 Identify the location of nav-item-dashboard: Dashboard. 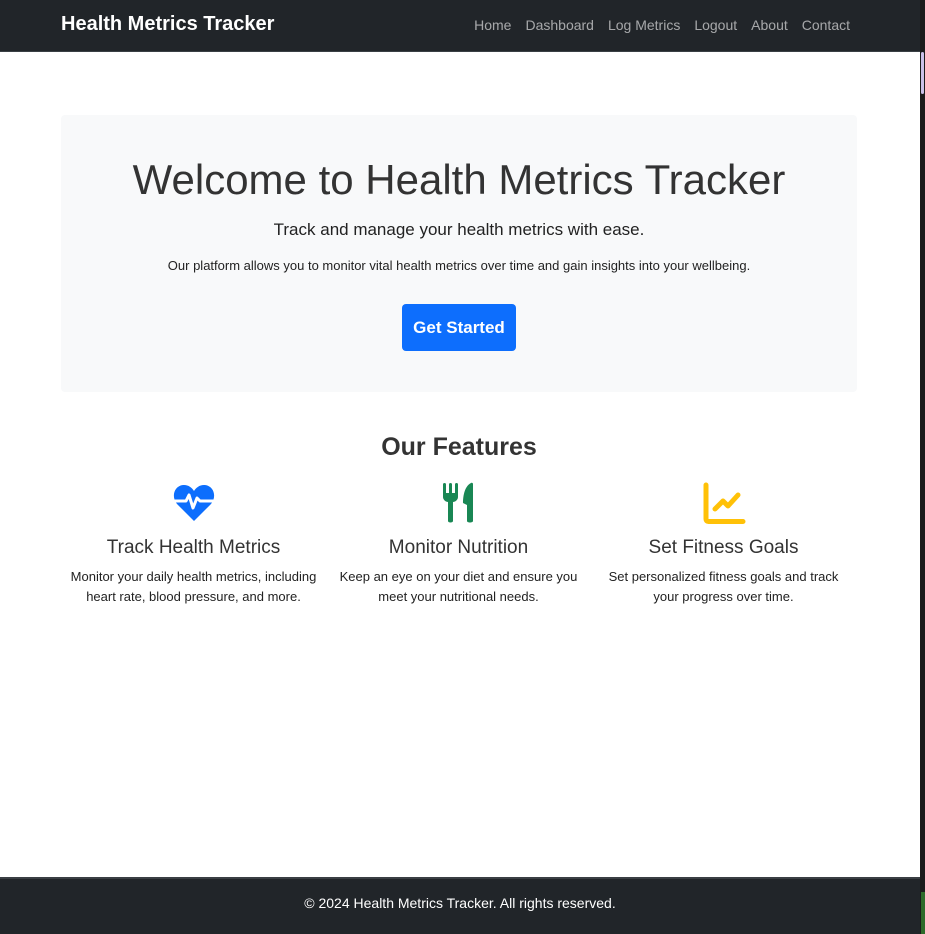
(559, 26).